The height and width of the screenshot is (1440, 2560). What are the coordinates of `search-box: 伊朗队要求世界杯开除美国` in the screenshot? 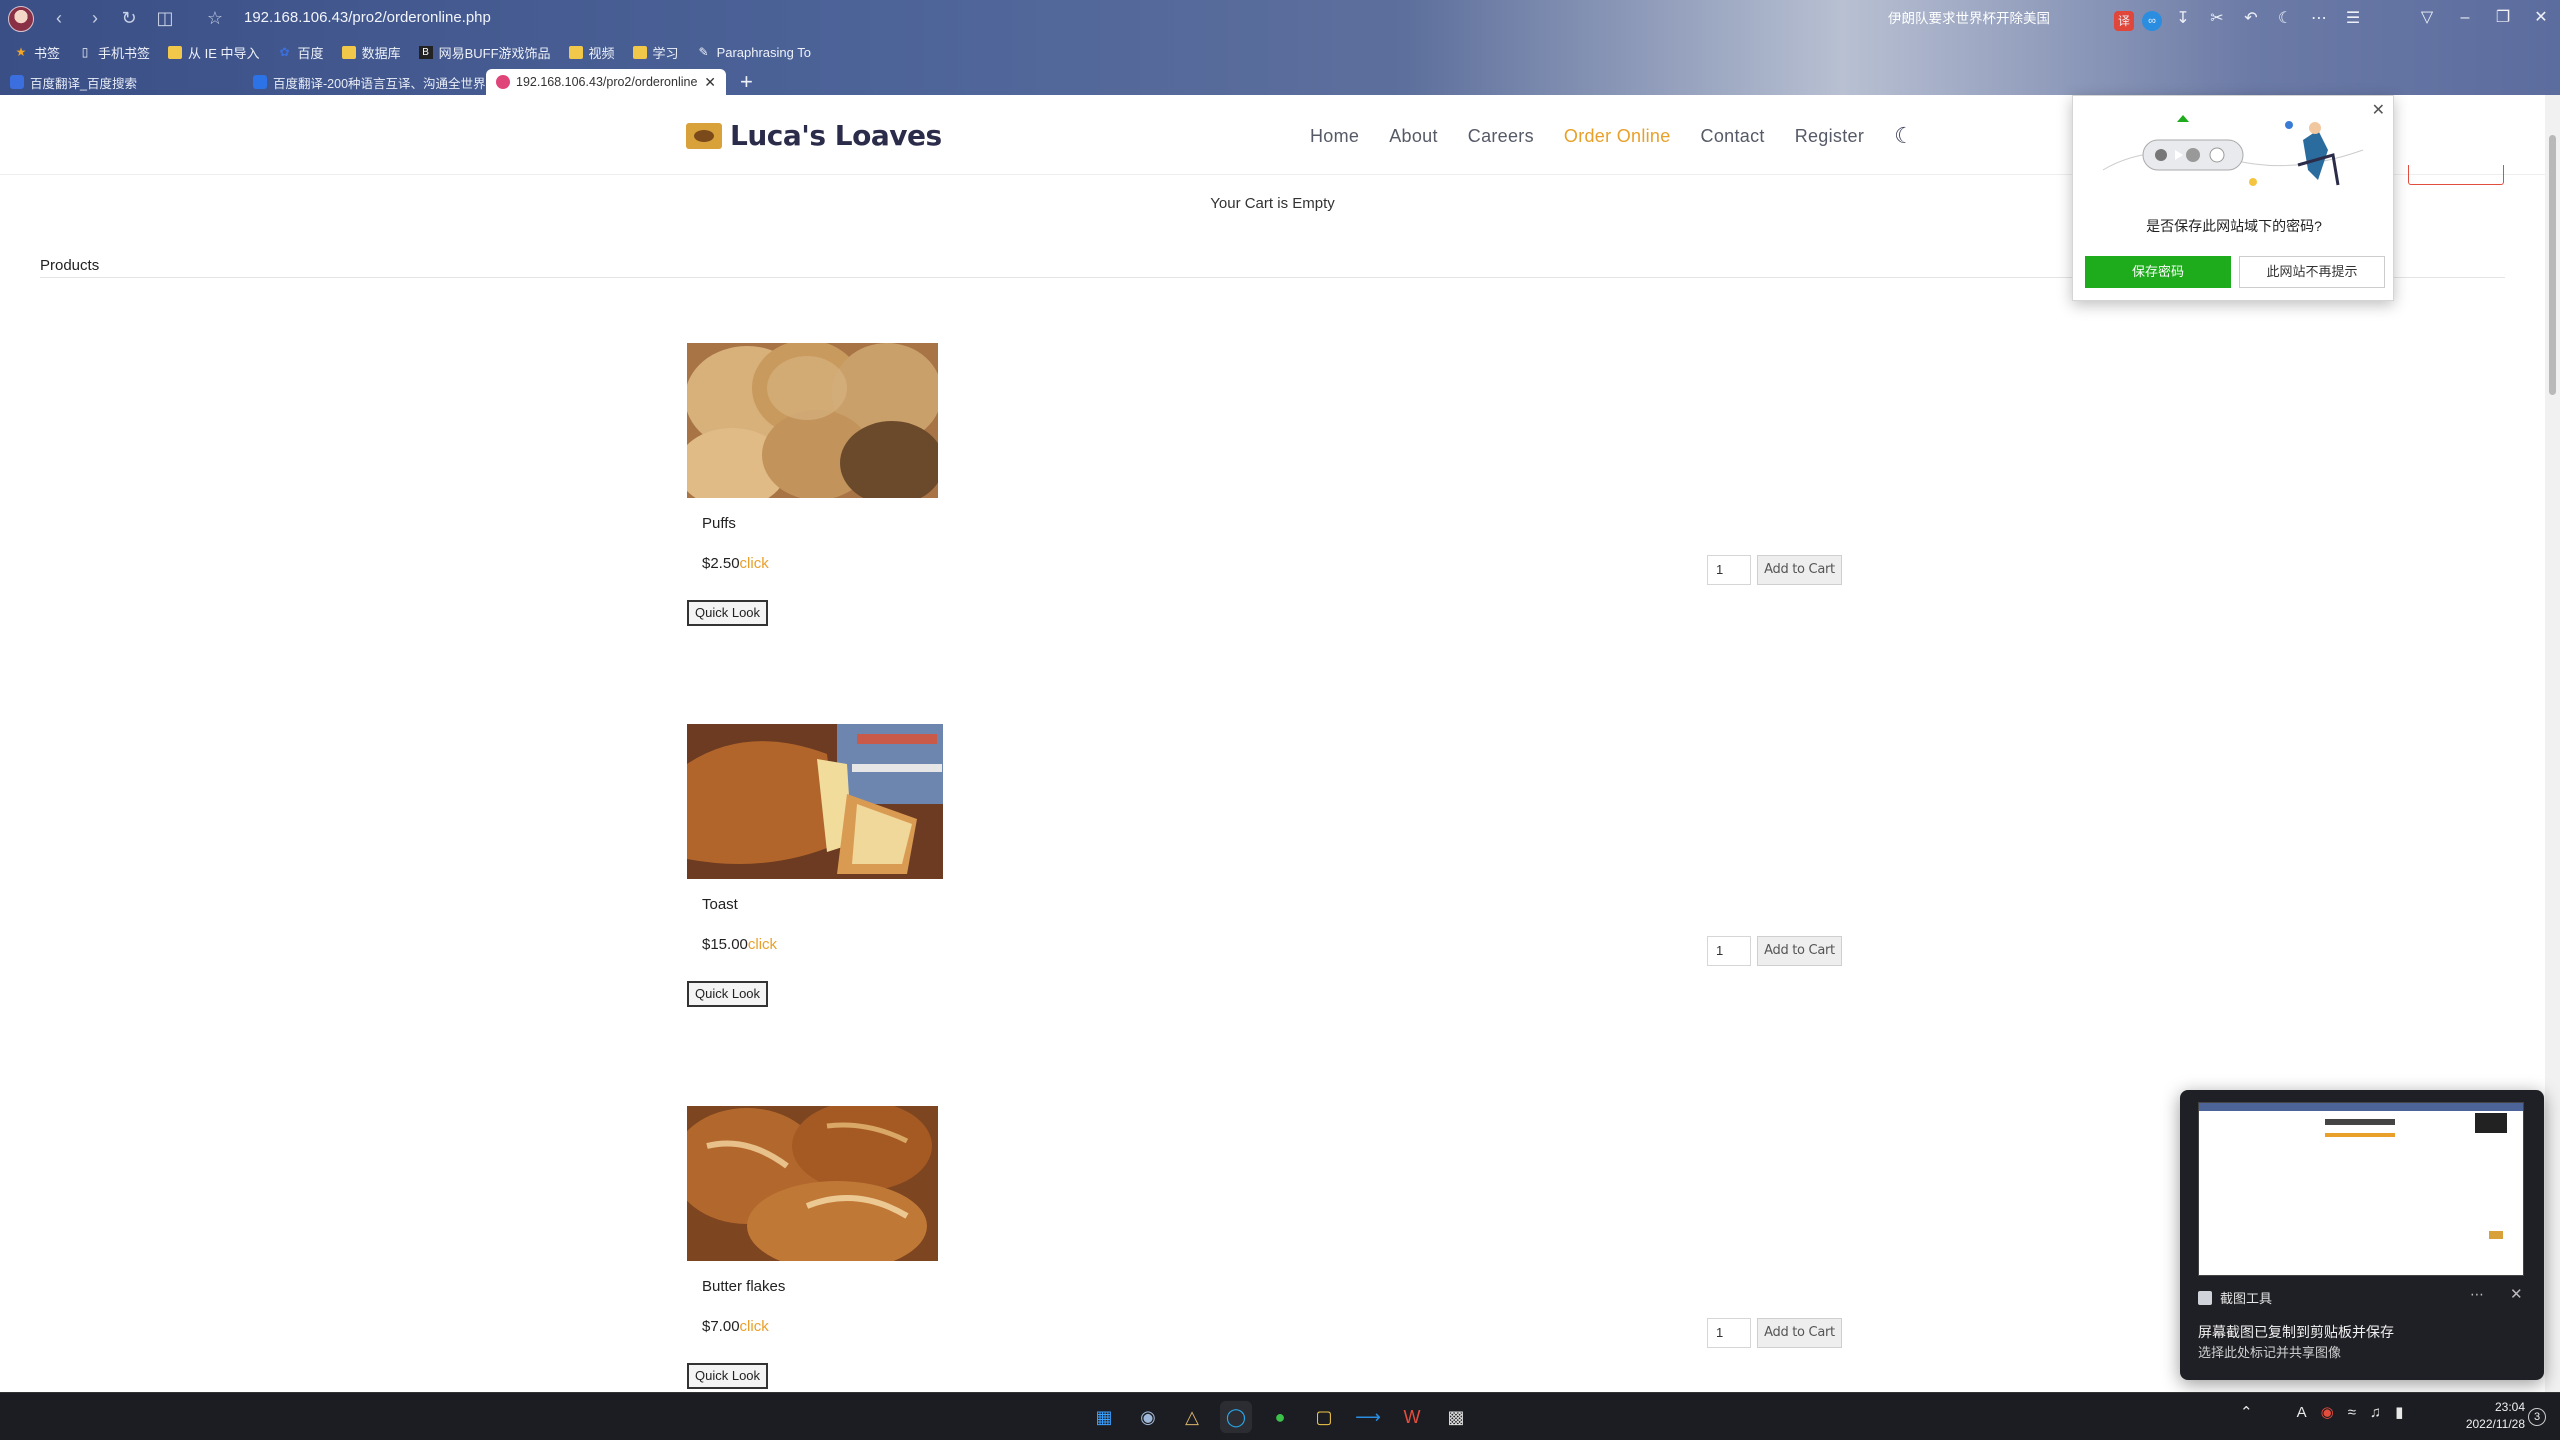 It's located at (1998, 19).